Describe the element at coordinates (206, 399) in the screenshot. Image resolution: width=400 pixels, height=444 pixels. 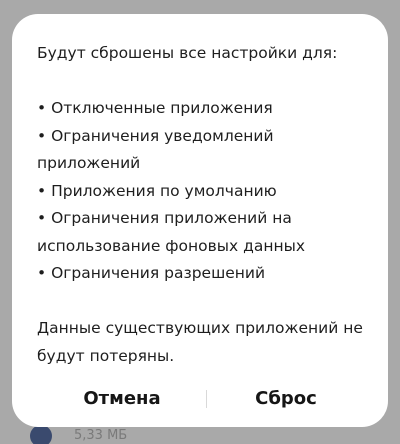
I see `button-divider` at that location.